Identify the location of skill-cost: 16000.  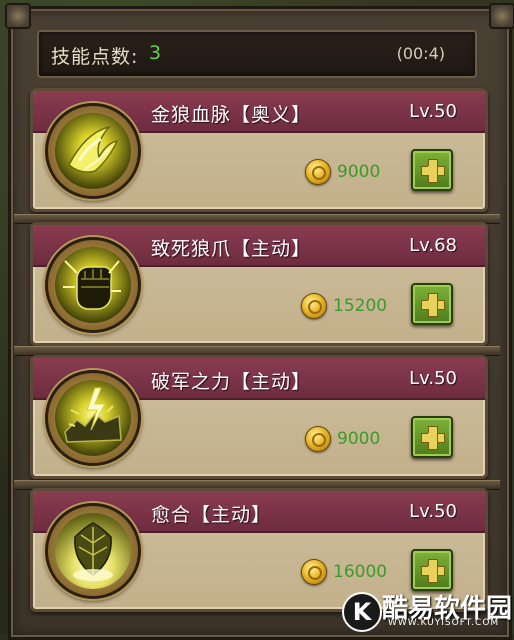
(344, 572).